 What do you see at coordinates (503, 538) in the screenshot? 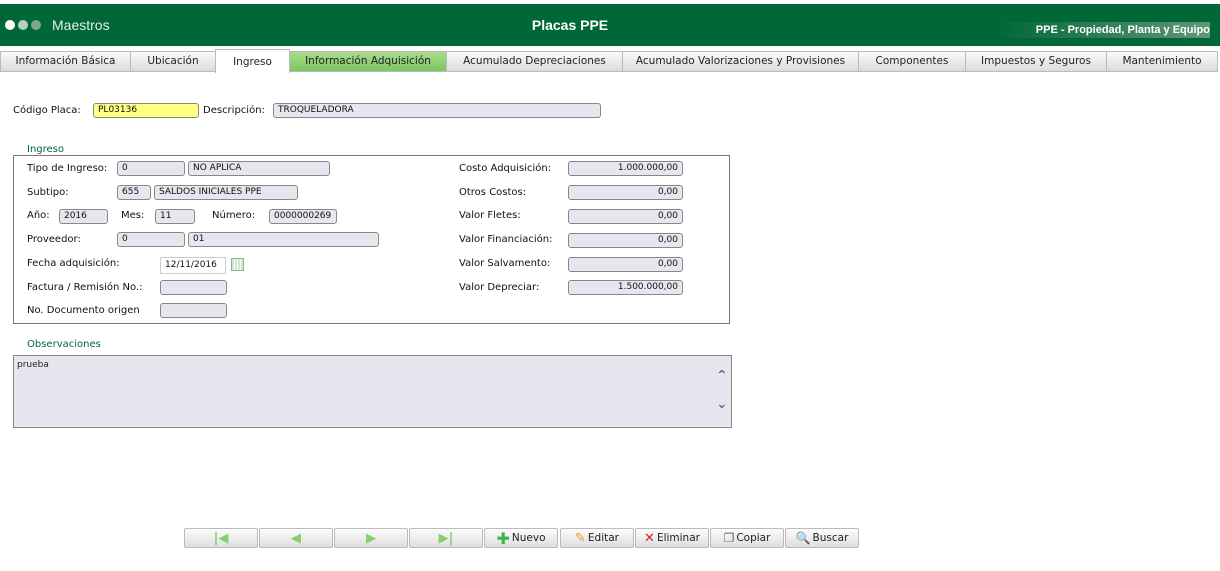
I see `plus-icon: ✚` at bounding box center [503, 538].